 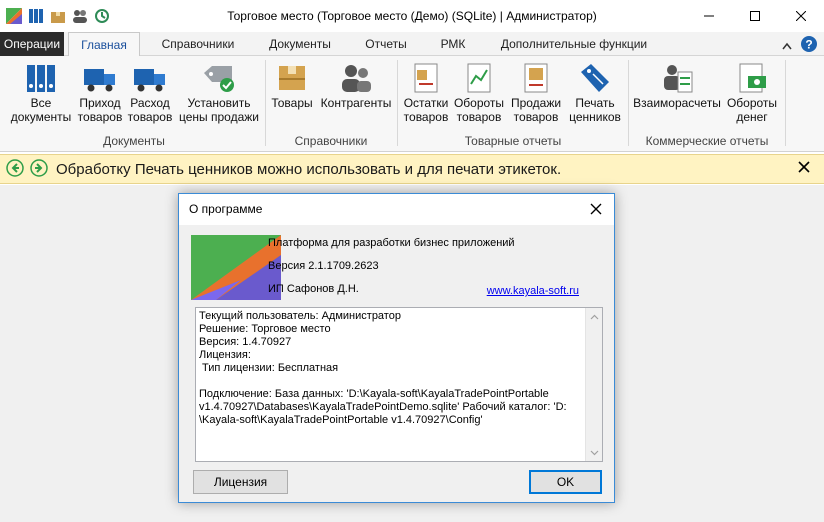 I want to click on goods-out-button: Расход товаров, so click(x=150, y=92).